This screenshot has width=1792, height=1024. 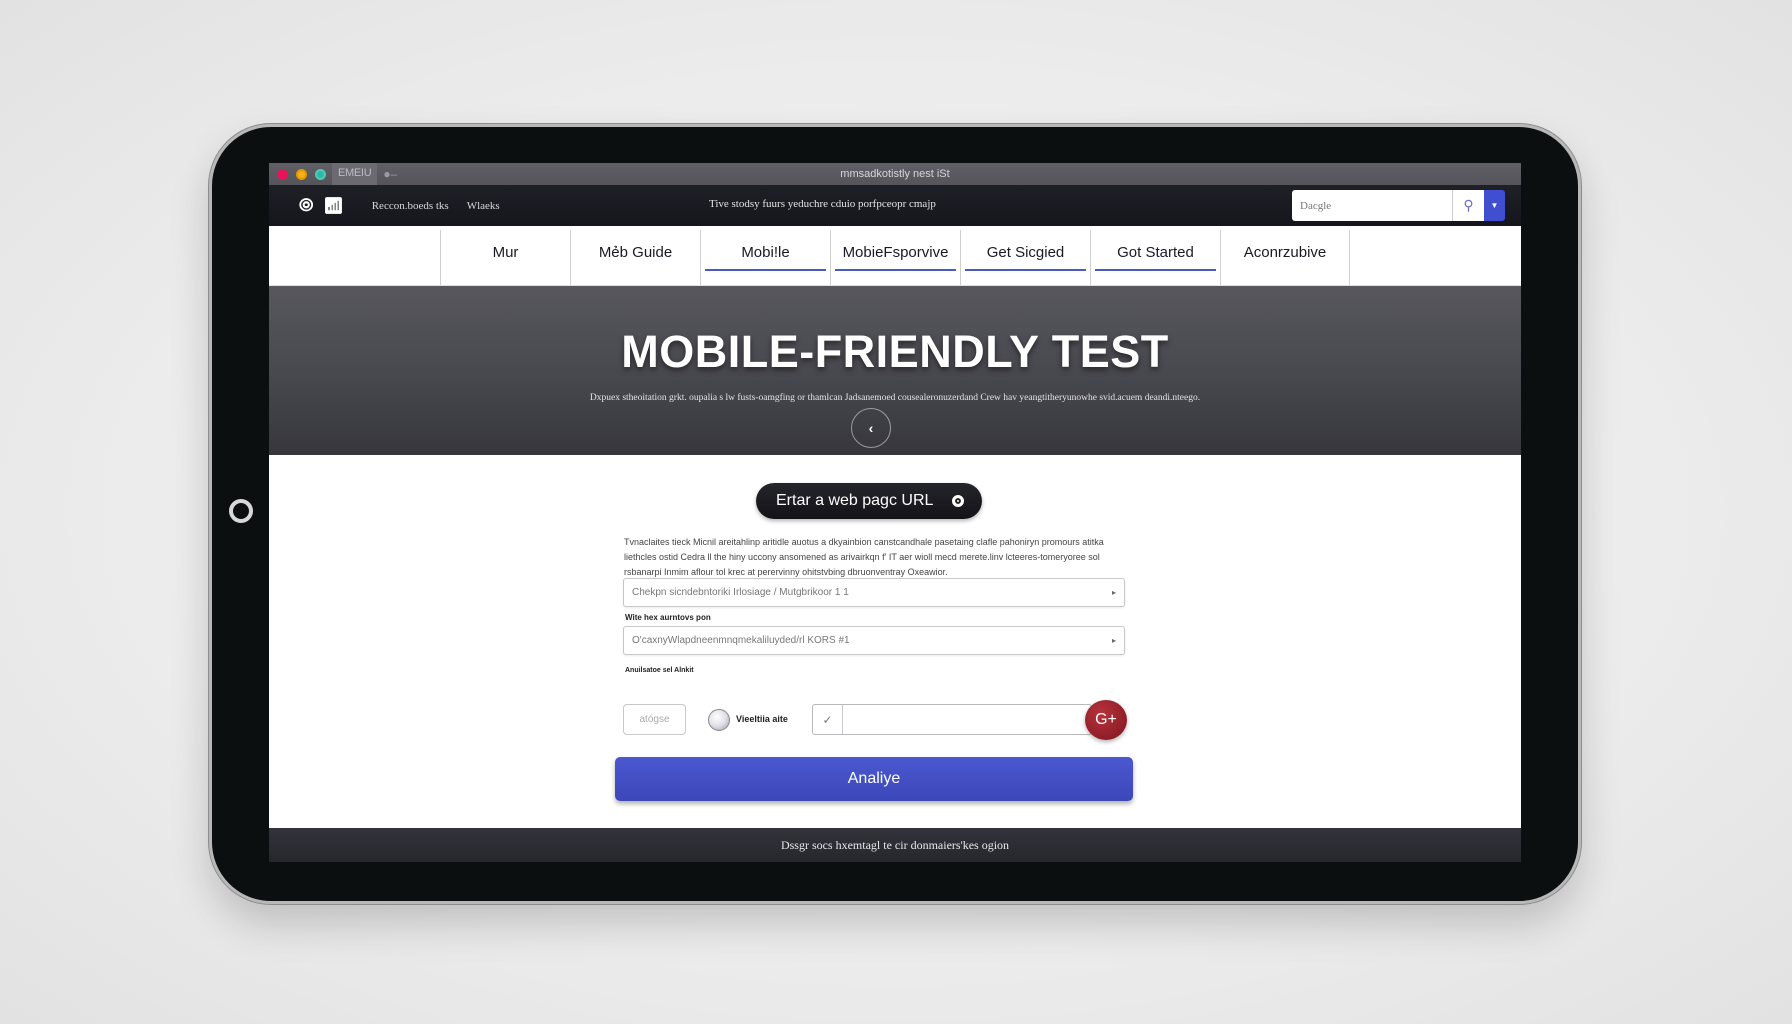 What do you see at coordinates (855, 500) in the screenshot?
I see `pill-label: Ertar a web pagc URL` at bounding box center [855, 500].